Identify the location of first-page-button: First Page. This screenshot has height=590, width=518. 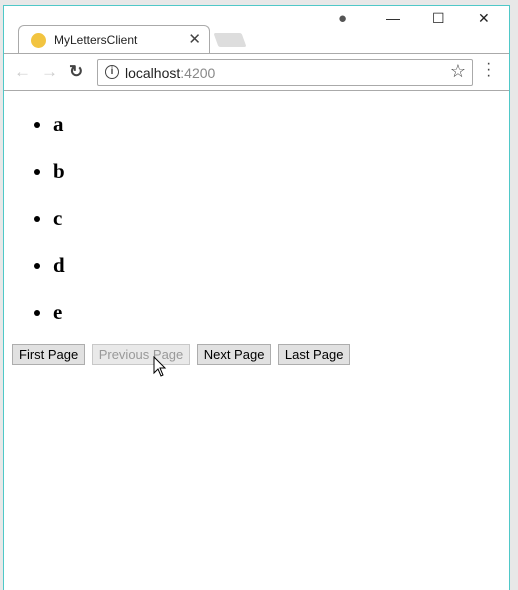
(49, 354).